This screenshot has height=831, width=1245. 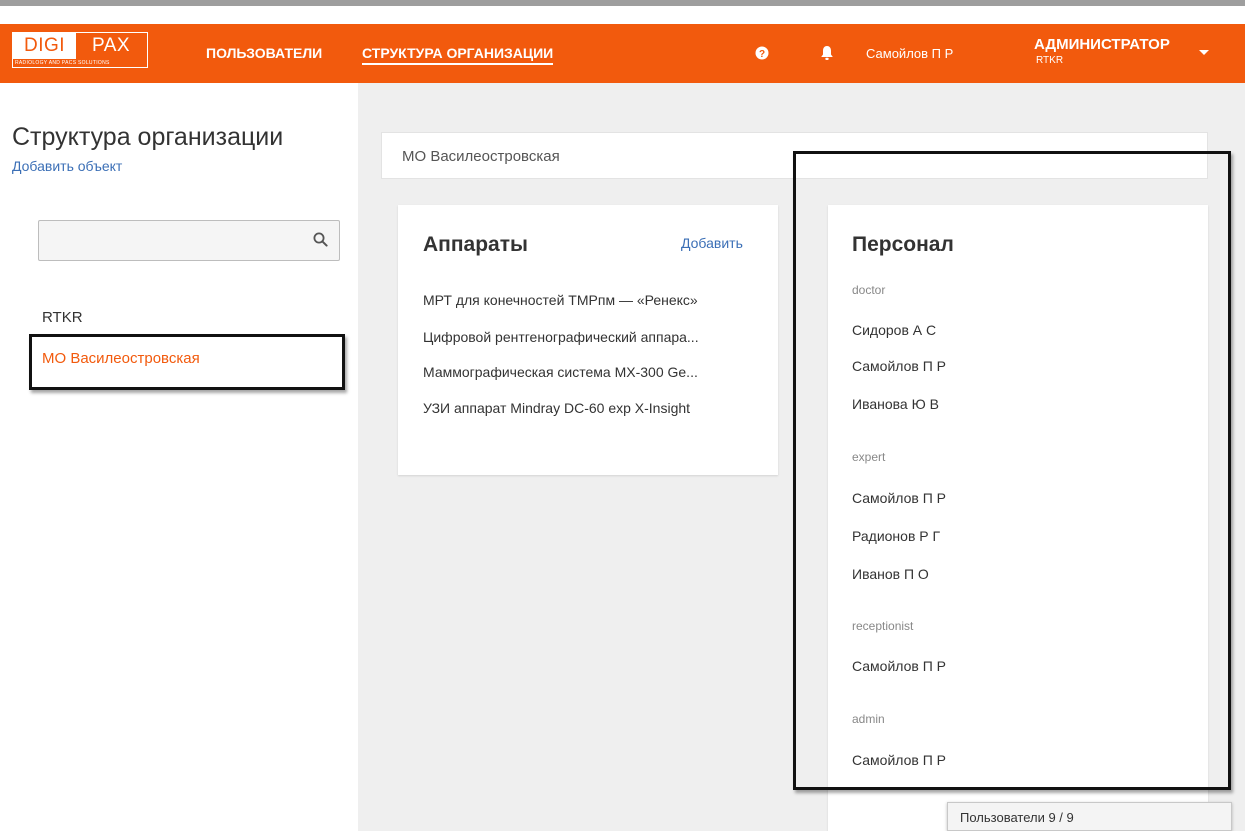 What do you see at coordinates (111, 45) in the screenshot?
I see `logo-part-2: PAX` at bounding box center [111, 45].